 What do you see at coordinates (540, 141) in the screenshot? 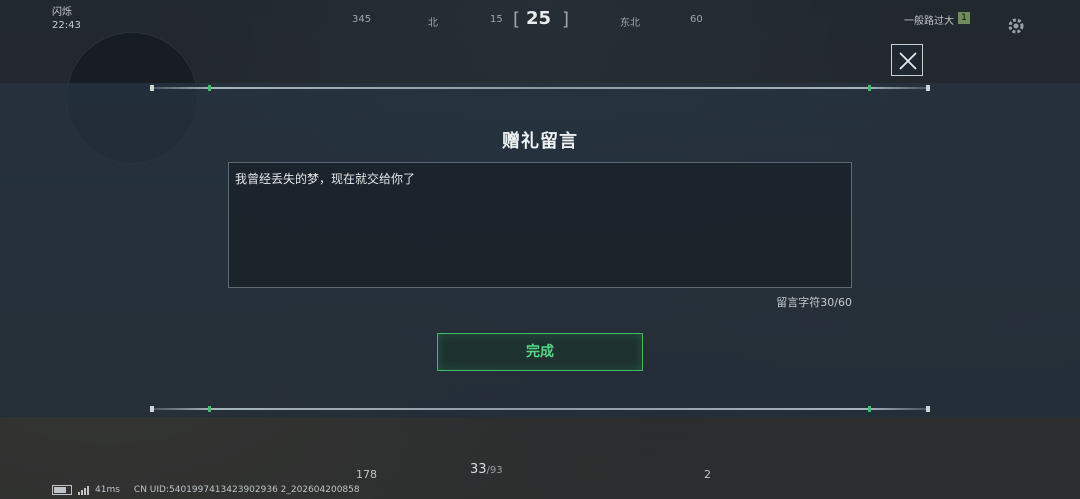
I see `dialog-title: 赠礼留言` at bounding box center [540, 141].